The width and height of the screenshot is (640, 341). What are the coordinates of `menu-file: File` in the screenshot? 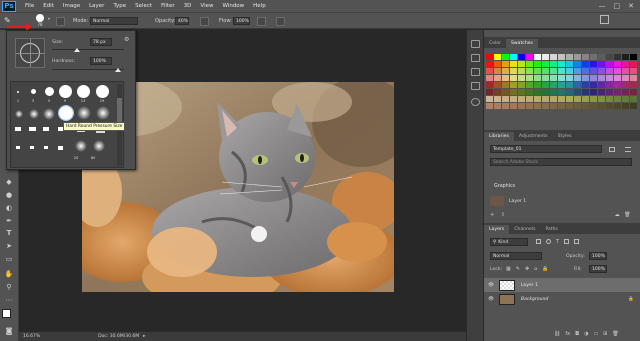 It's located at (29, 6).